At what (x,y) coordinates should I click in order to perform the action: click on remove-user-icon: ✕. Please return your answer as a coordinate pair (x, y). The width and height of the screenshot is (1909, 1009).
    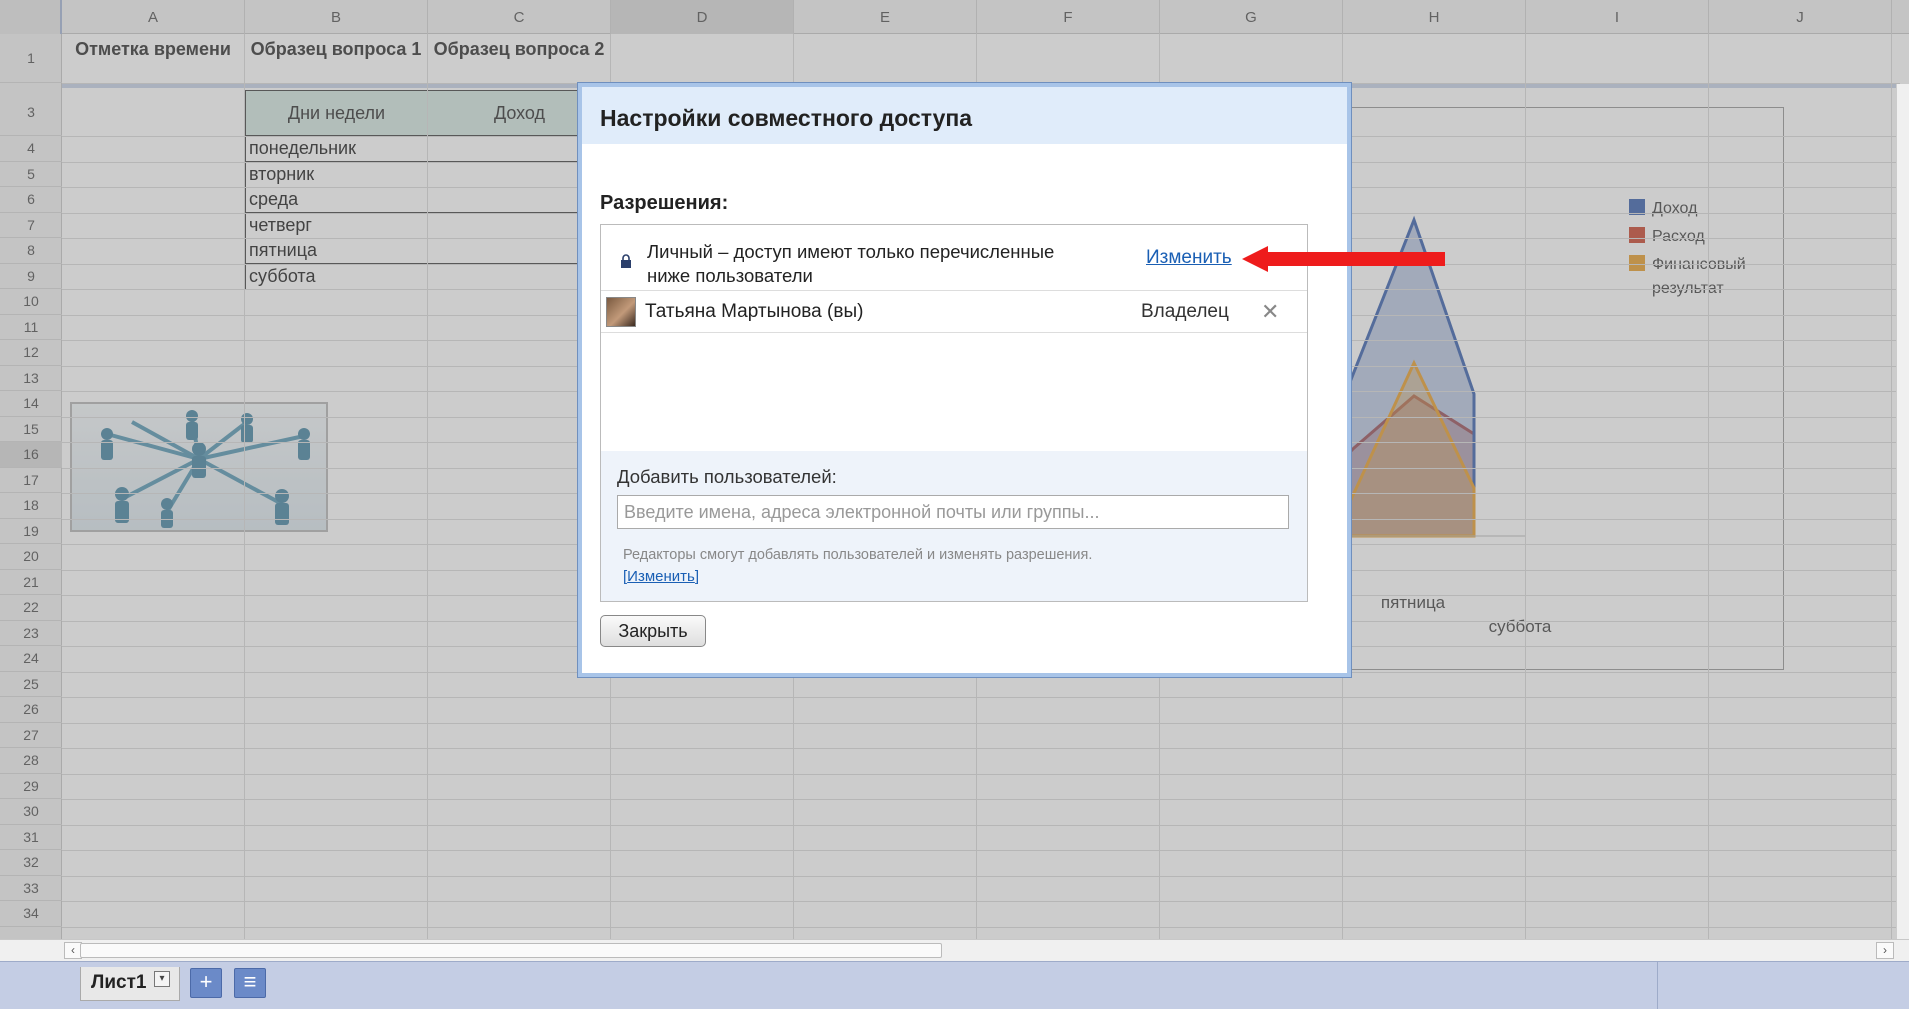
    Looking at the image, I should click on (1270, 312).